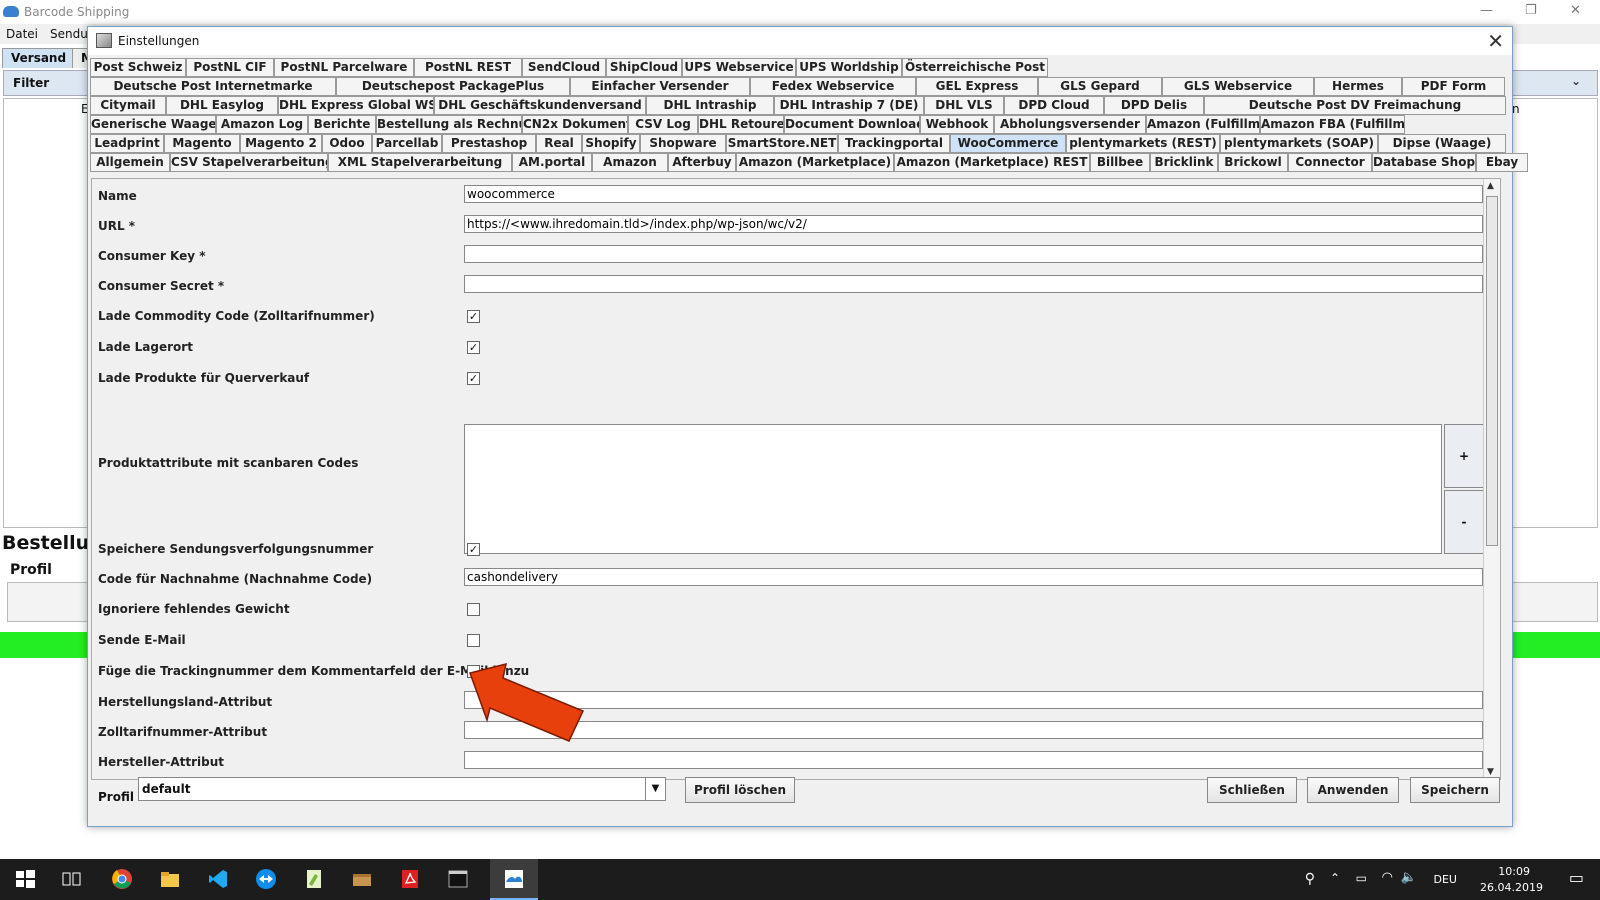 The width and height of the screenshot is (1600, 900). What do you see at coordinates (975, 67) in the screenshot?
I see `tab-österreichische-post: Österreichische Post` at bounding box center [975, 67].